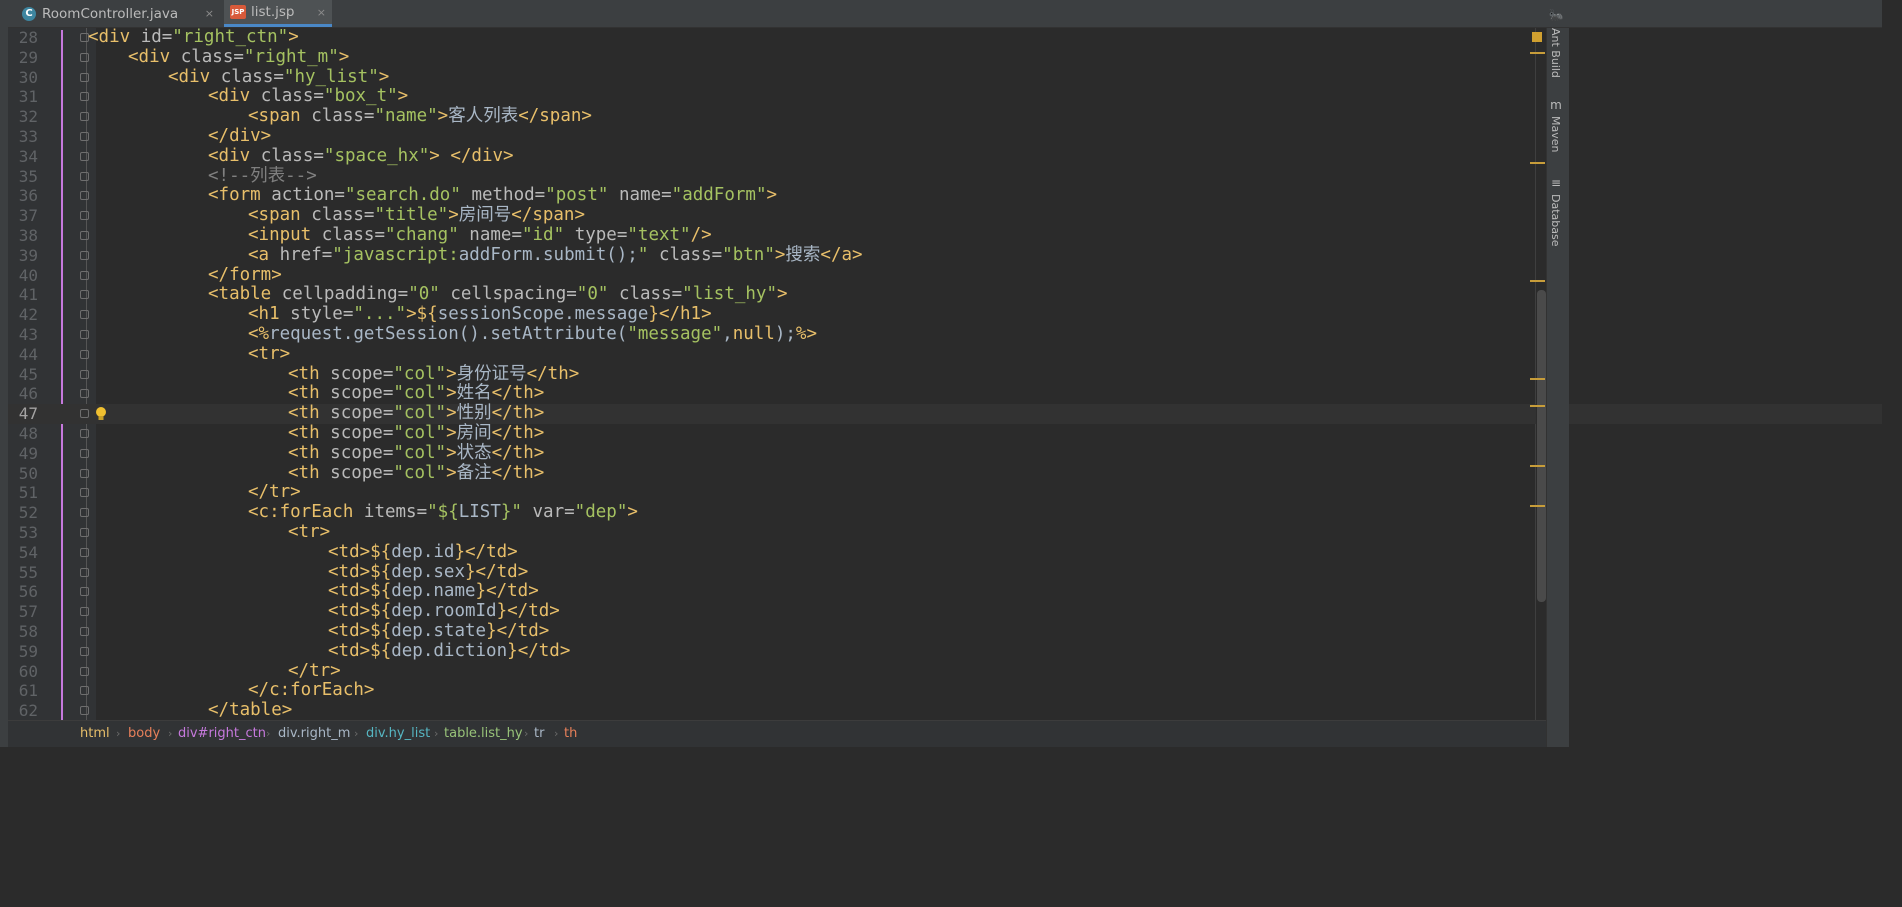 The width and height of the screenshot is (1902, 907). What do you see at coordinates (28, 97) in the screenshot?
I see `line-number: 31` at bounding box center [28, 97].